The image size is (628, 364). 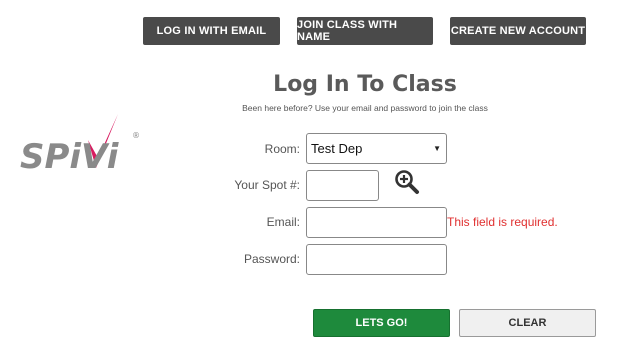 I want to click on room-label: Room:, so click(x=282, y=149).